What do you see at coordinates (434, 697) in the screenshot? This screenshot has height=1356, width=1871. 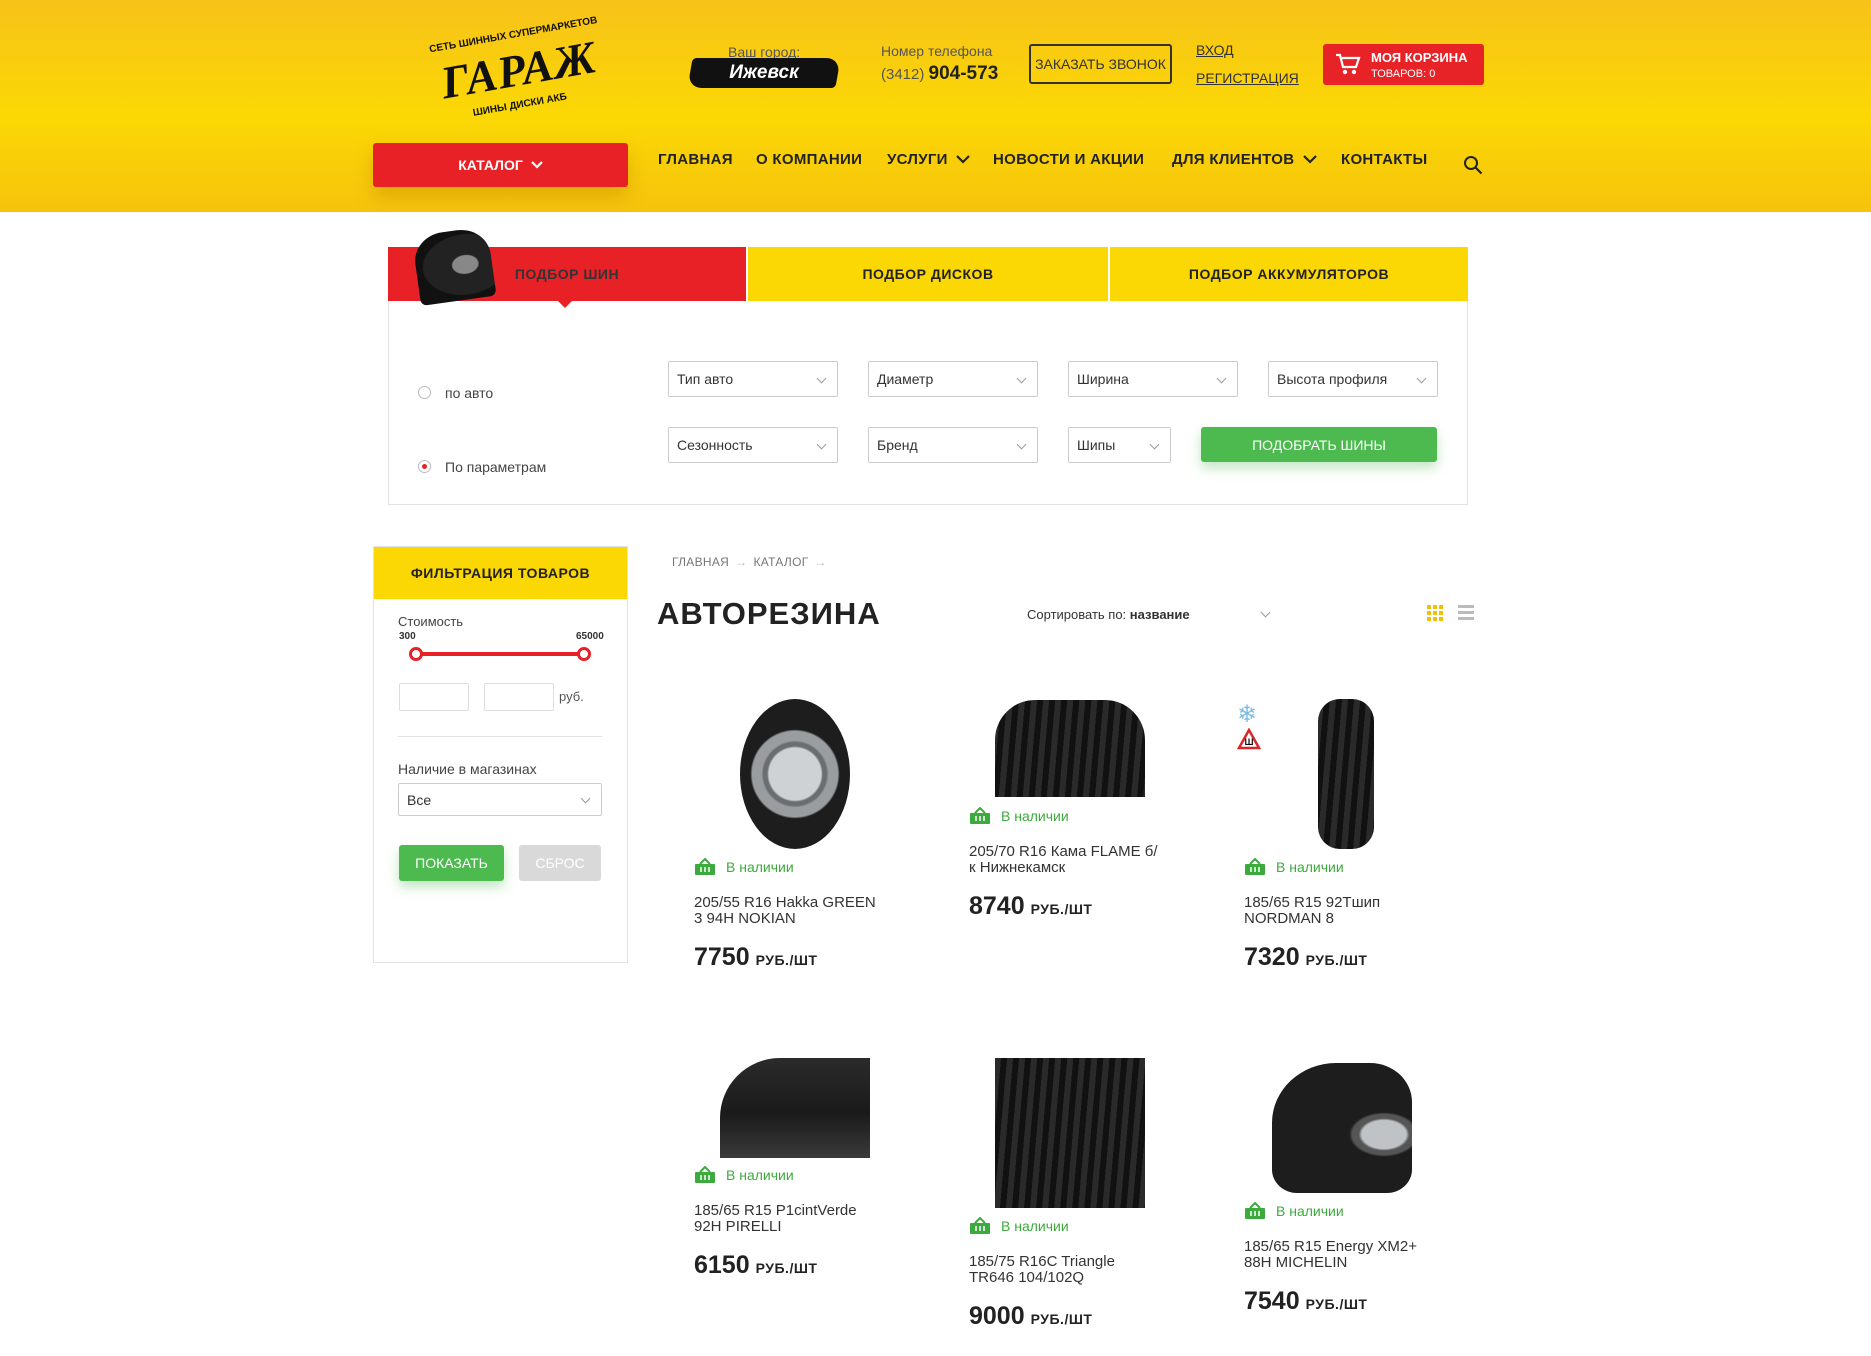 I see `price-from-input` at bounding box center [434, 697].